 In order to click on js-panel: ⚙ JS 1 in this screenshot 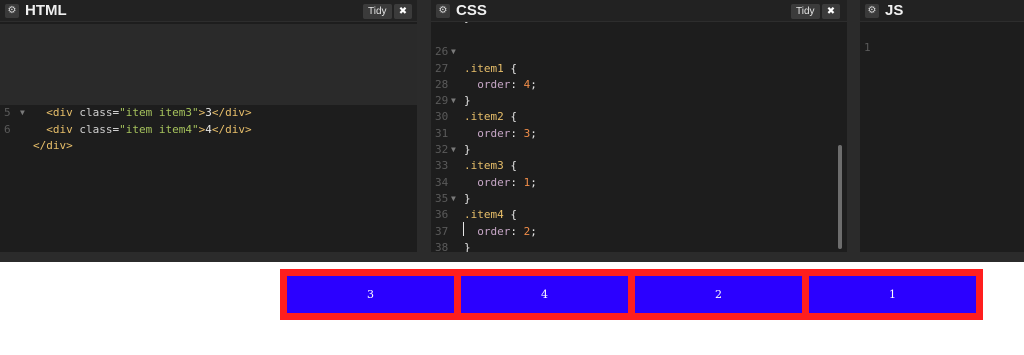, I will do `click(942, 126)`.